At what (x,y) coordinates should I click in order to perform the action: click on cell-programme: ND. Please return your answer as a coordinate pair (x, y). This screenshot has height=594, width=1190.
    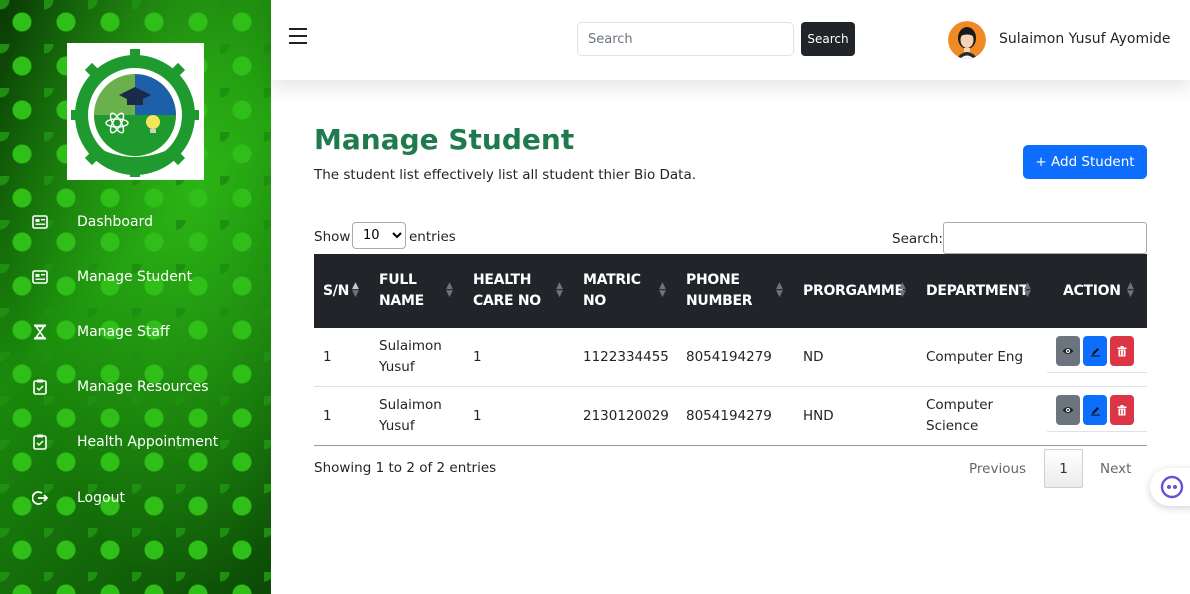
    Looking at the image, I should click on (813, 356).